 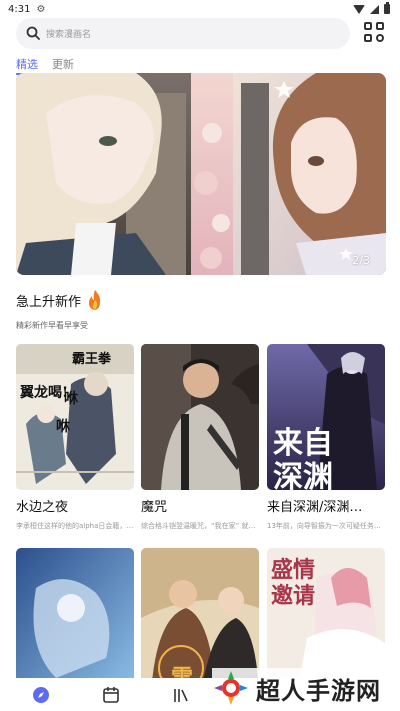 I want to click on flame-icon, so click(x=95, y=300).